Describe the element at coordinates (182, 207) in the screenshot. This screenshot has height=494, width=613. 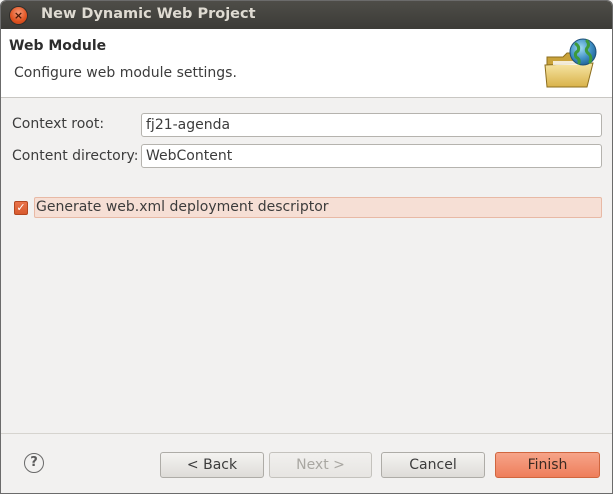
I see `generate-descriptor-label: Generate web.xml deployment descriptor` at that location.